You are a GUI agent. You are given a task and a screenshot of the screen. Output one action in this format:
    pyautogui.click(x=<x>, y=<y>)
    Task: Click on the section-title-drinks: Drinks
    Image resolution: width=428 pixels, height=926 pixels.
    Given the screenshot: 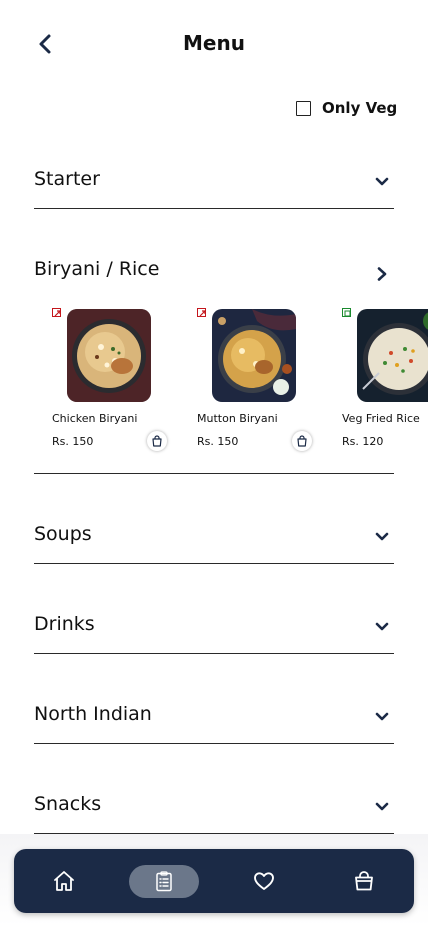 What is the action you would take?
    pyautogui.click(x=64, y=624)
    